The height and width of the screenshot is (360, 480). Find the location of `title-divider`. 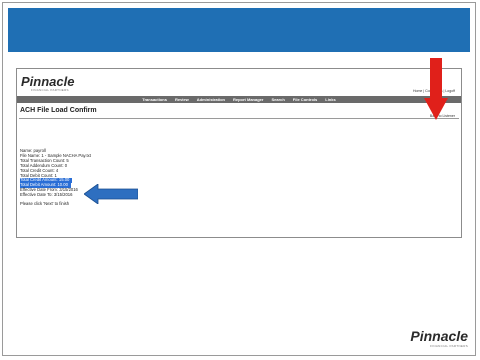

title-divider is located at coordinates (239, 118).